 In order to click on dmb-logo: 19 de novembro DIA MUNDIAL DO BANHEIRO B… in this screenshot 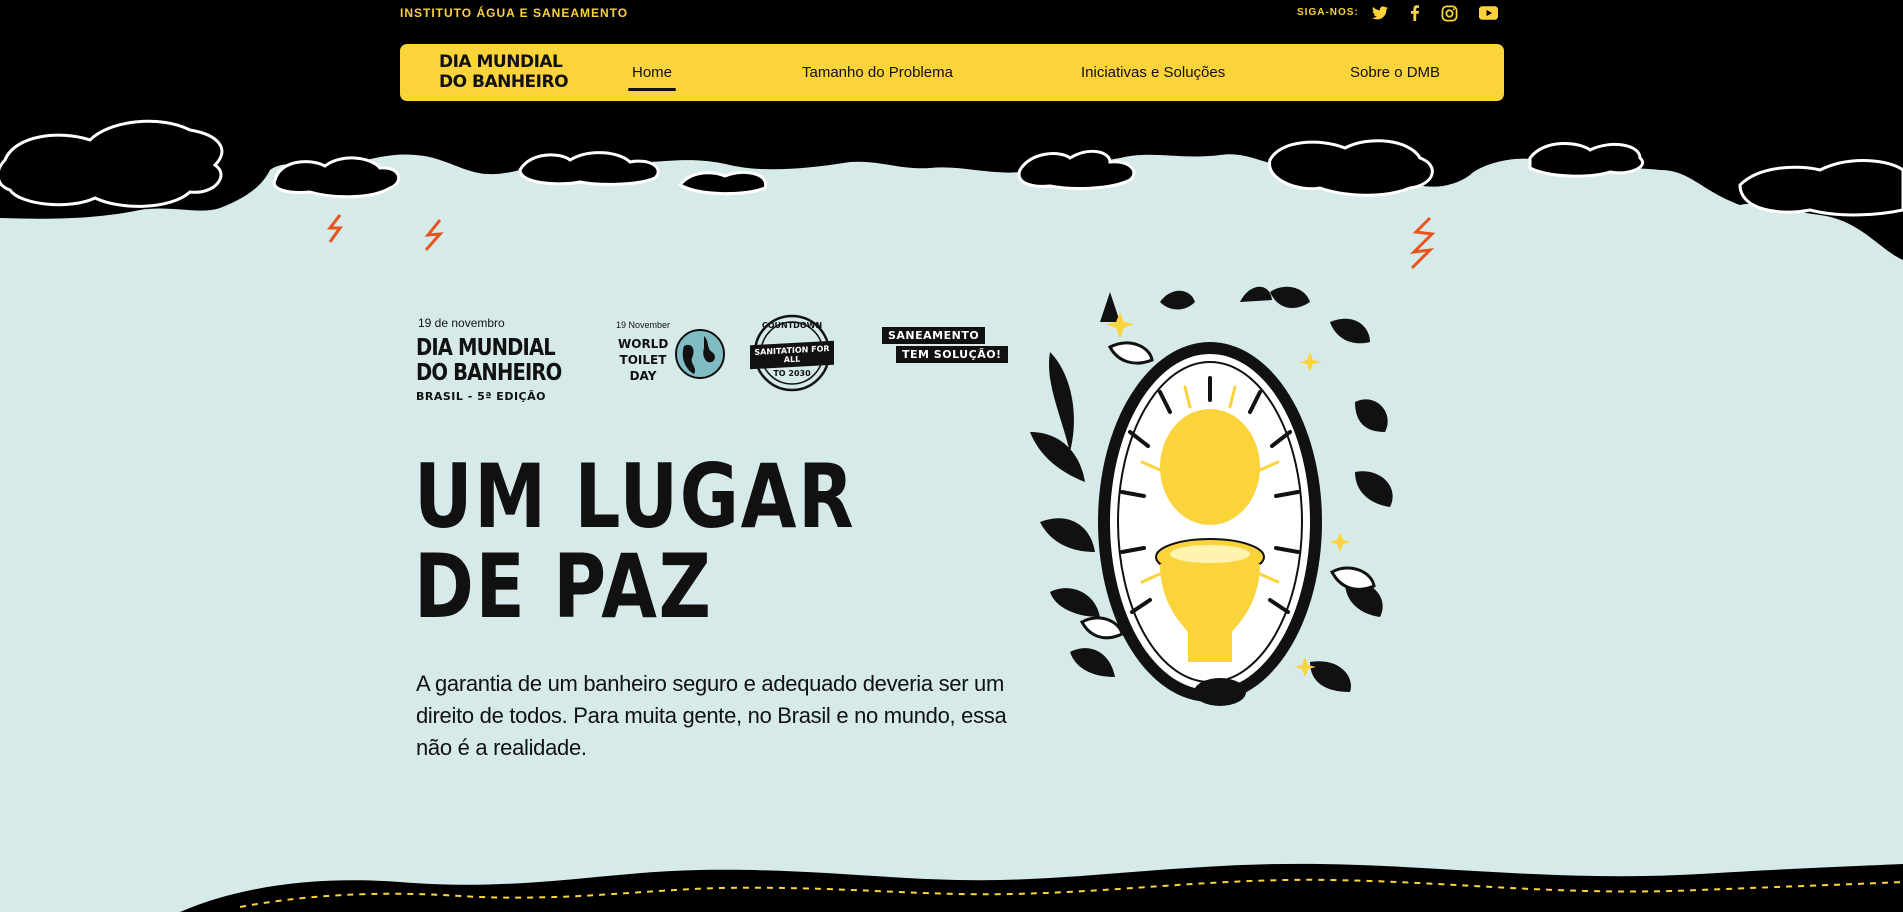, I will do `click(501, 359)`.